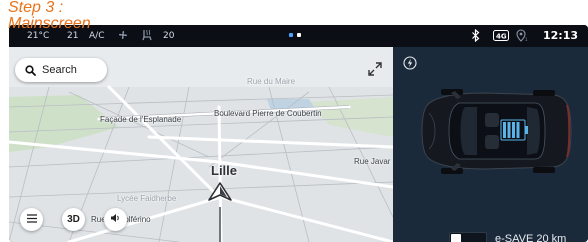 The height and width of the screenshot is (242, 588). I want to click on location-icon: 1, so click(522, 35).